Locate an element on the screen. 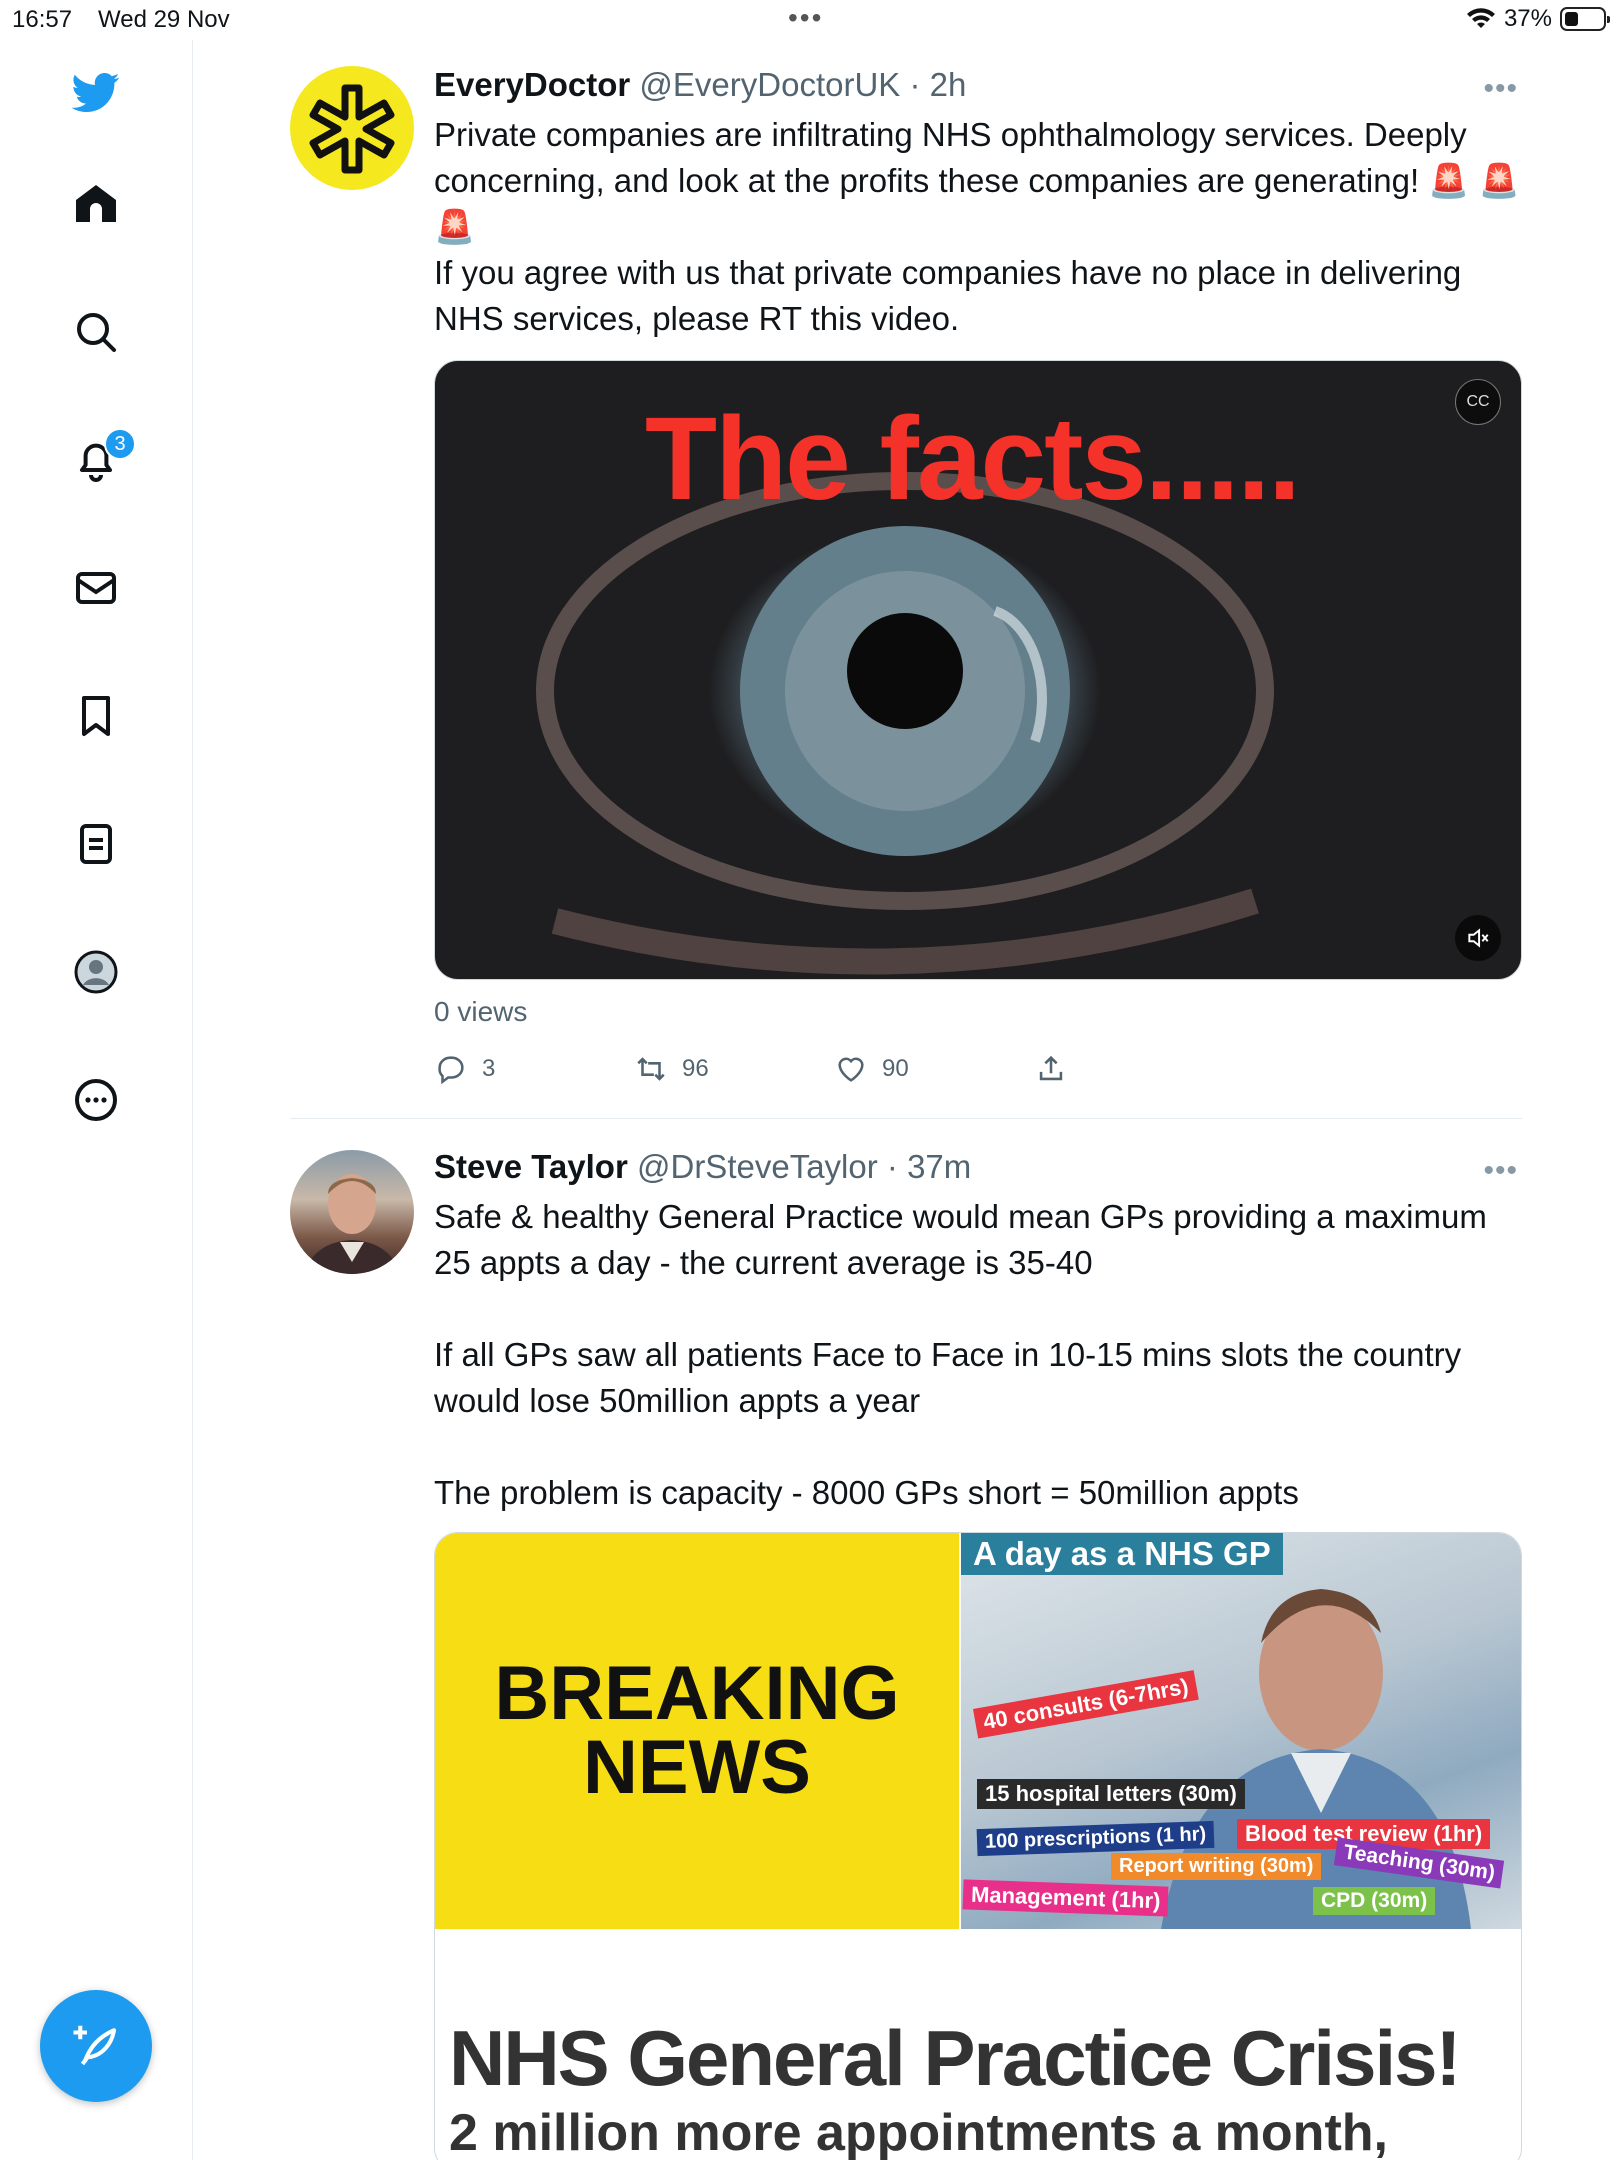 Image resolution: width=1620 pixels, height=2160 pixels. retweet-icon is located at coordinates (651, 1069).